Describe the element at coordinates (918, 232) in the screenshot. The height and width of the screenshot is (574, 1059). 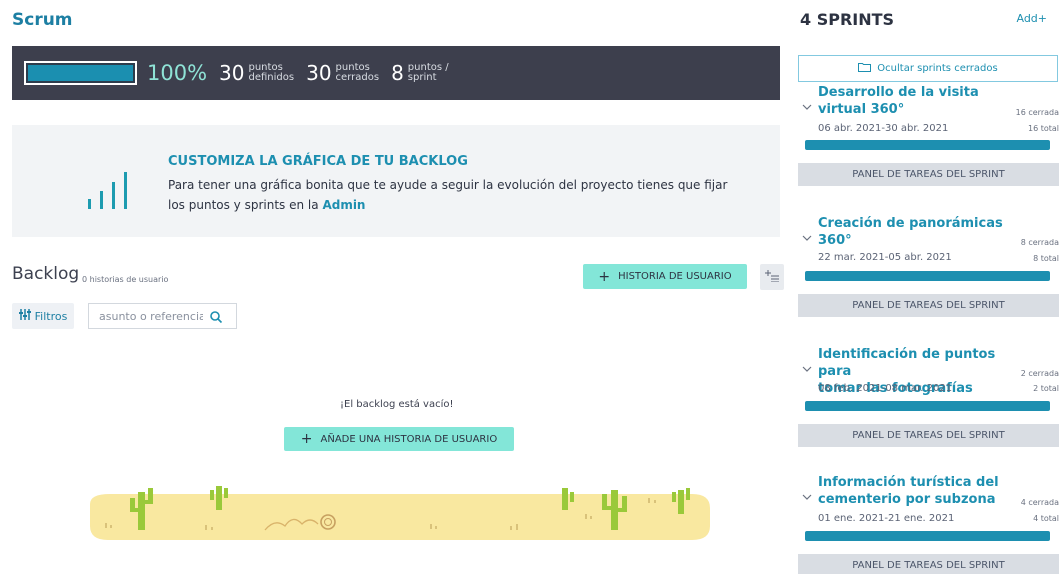
I see `sprint-name: Creación de panorámicas 360°` at that location.